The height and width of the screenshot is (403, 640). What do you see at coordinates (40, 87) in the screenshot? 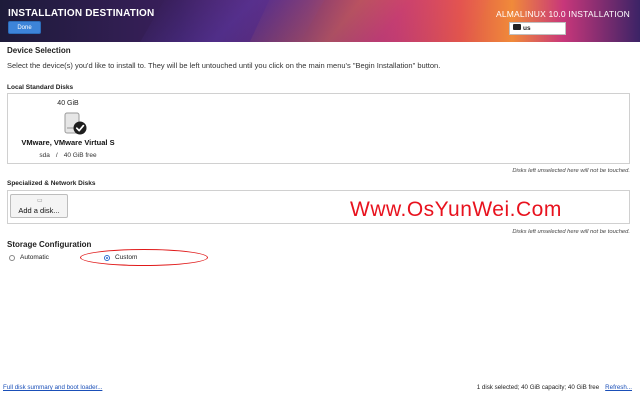
I see `local-disks-heading: Local Standard Disks` at bounding box center [40, 87].